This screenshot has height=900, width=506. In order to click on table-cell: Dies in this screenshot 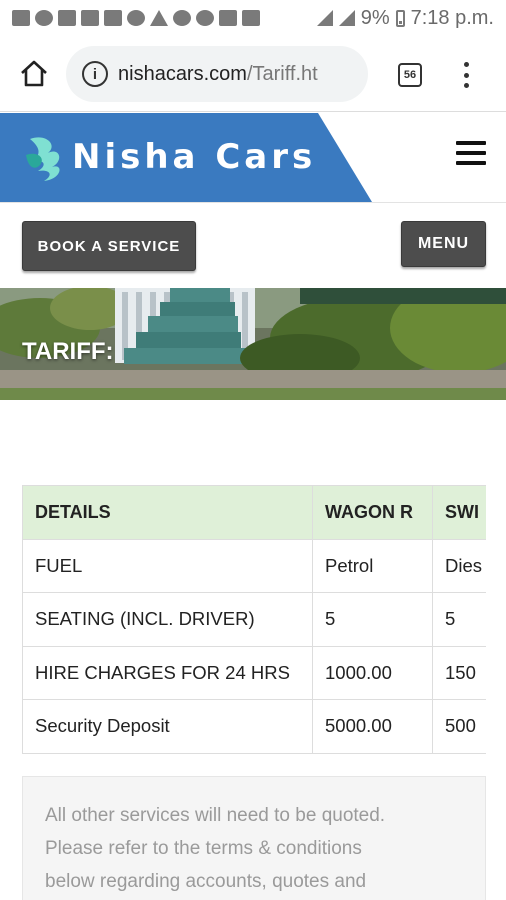, I will do `click(459, 565)`.